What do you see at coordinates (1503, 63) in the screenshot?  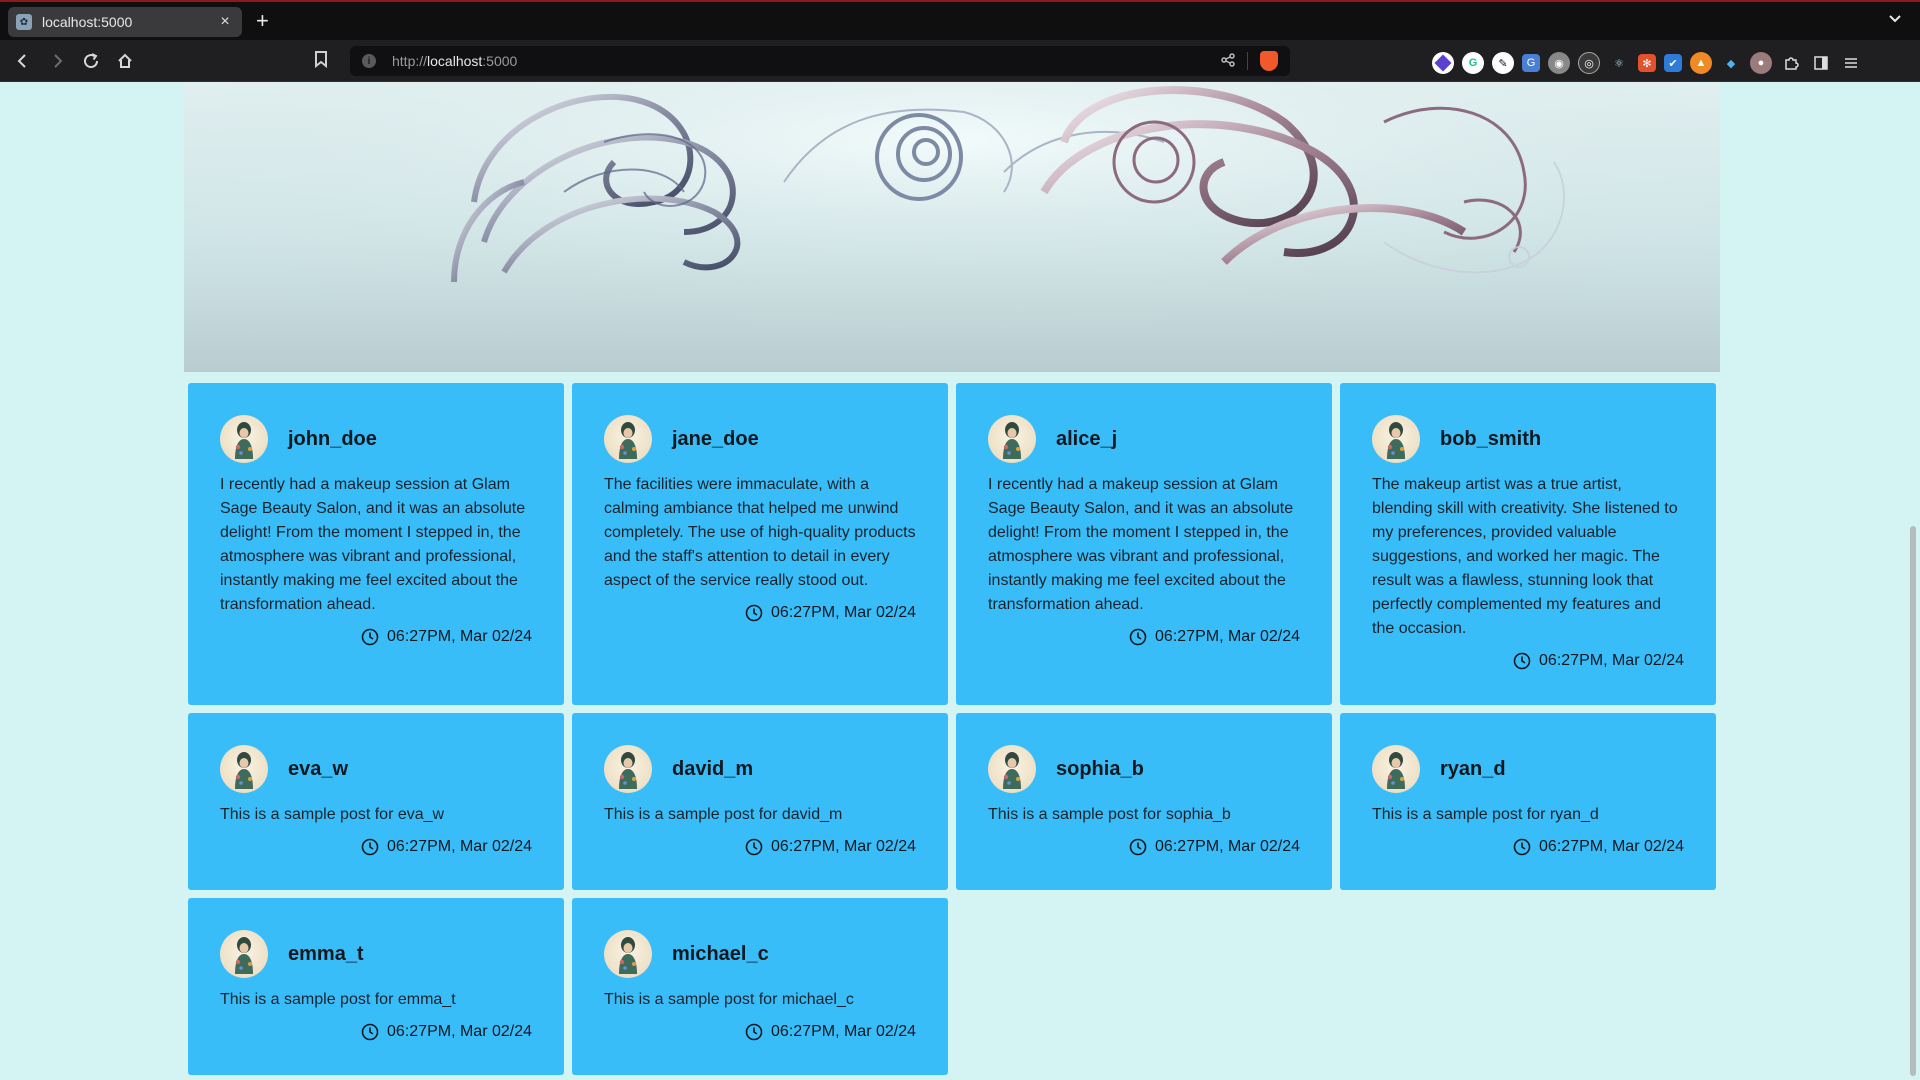 I see `extension-icon: ✎` at bounding box center [1503, 63].